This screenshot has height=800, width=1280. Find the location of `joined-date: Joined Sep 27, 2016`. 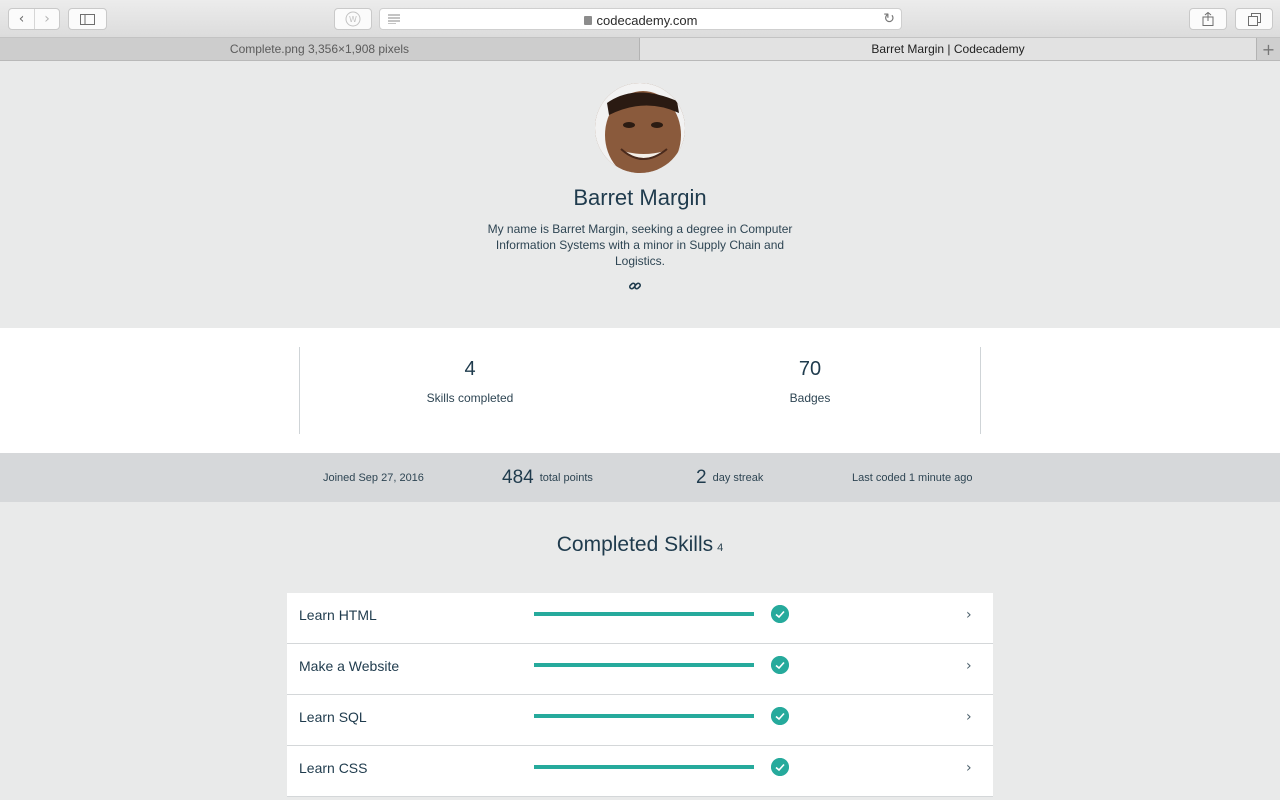

joined-date: Joined Sep 27, 2016 is located at coordinates (373, 477).